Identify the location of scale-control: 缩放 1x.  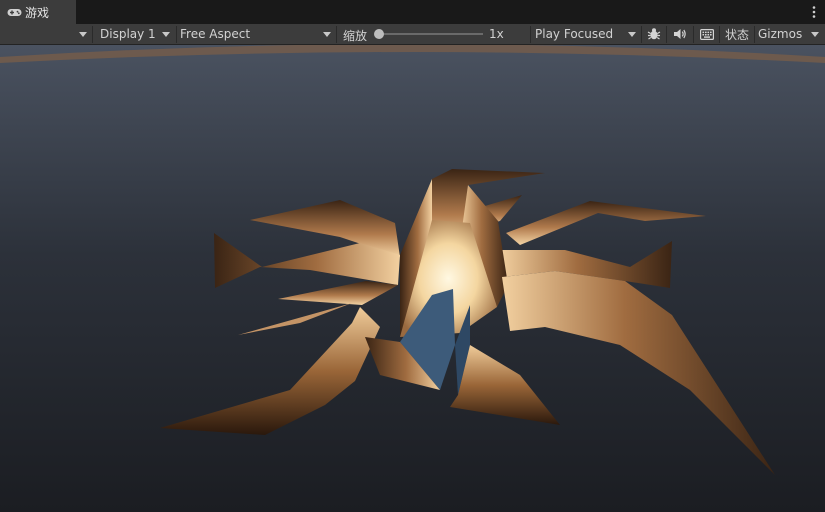
(433, 34).